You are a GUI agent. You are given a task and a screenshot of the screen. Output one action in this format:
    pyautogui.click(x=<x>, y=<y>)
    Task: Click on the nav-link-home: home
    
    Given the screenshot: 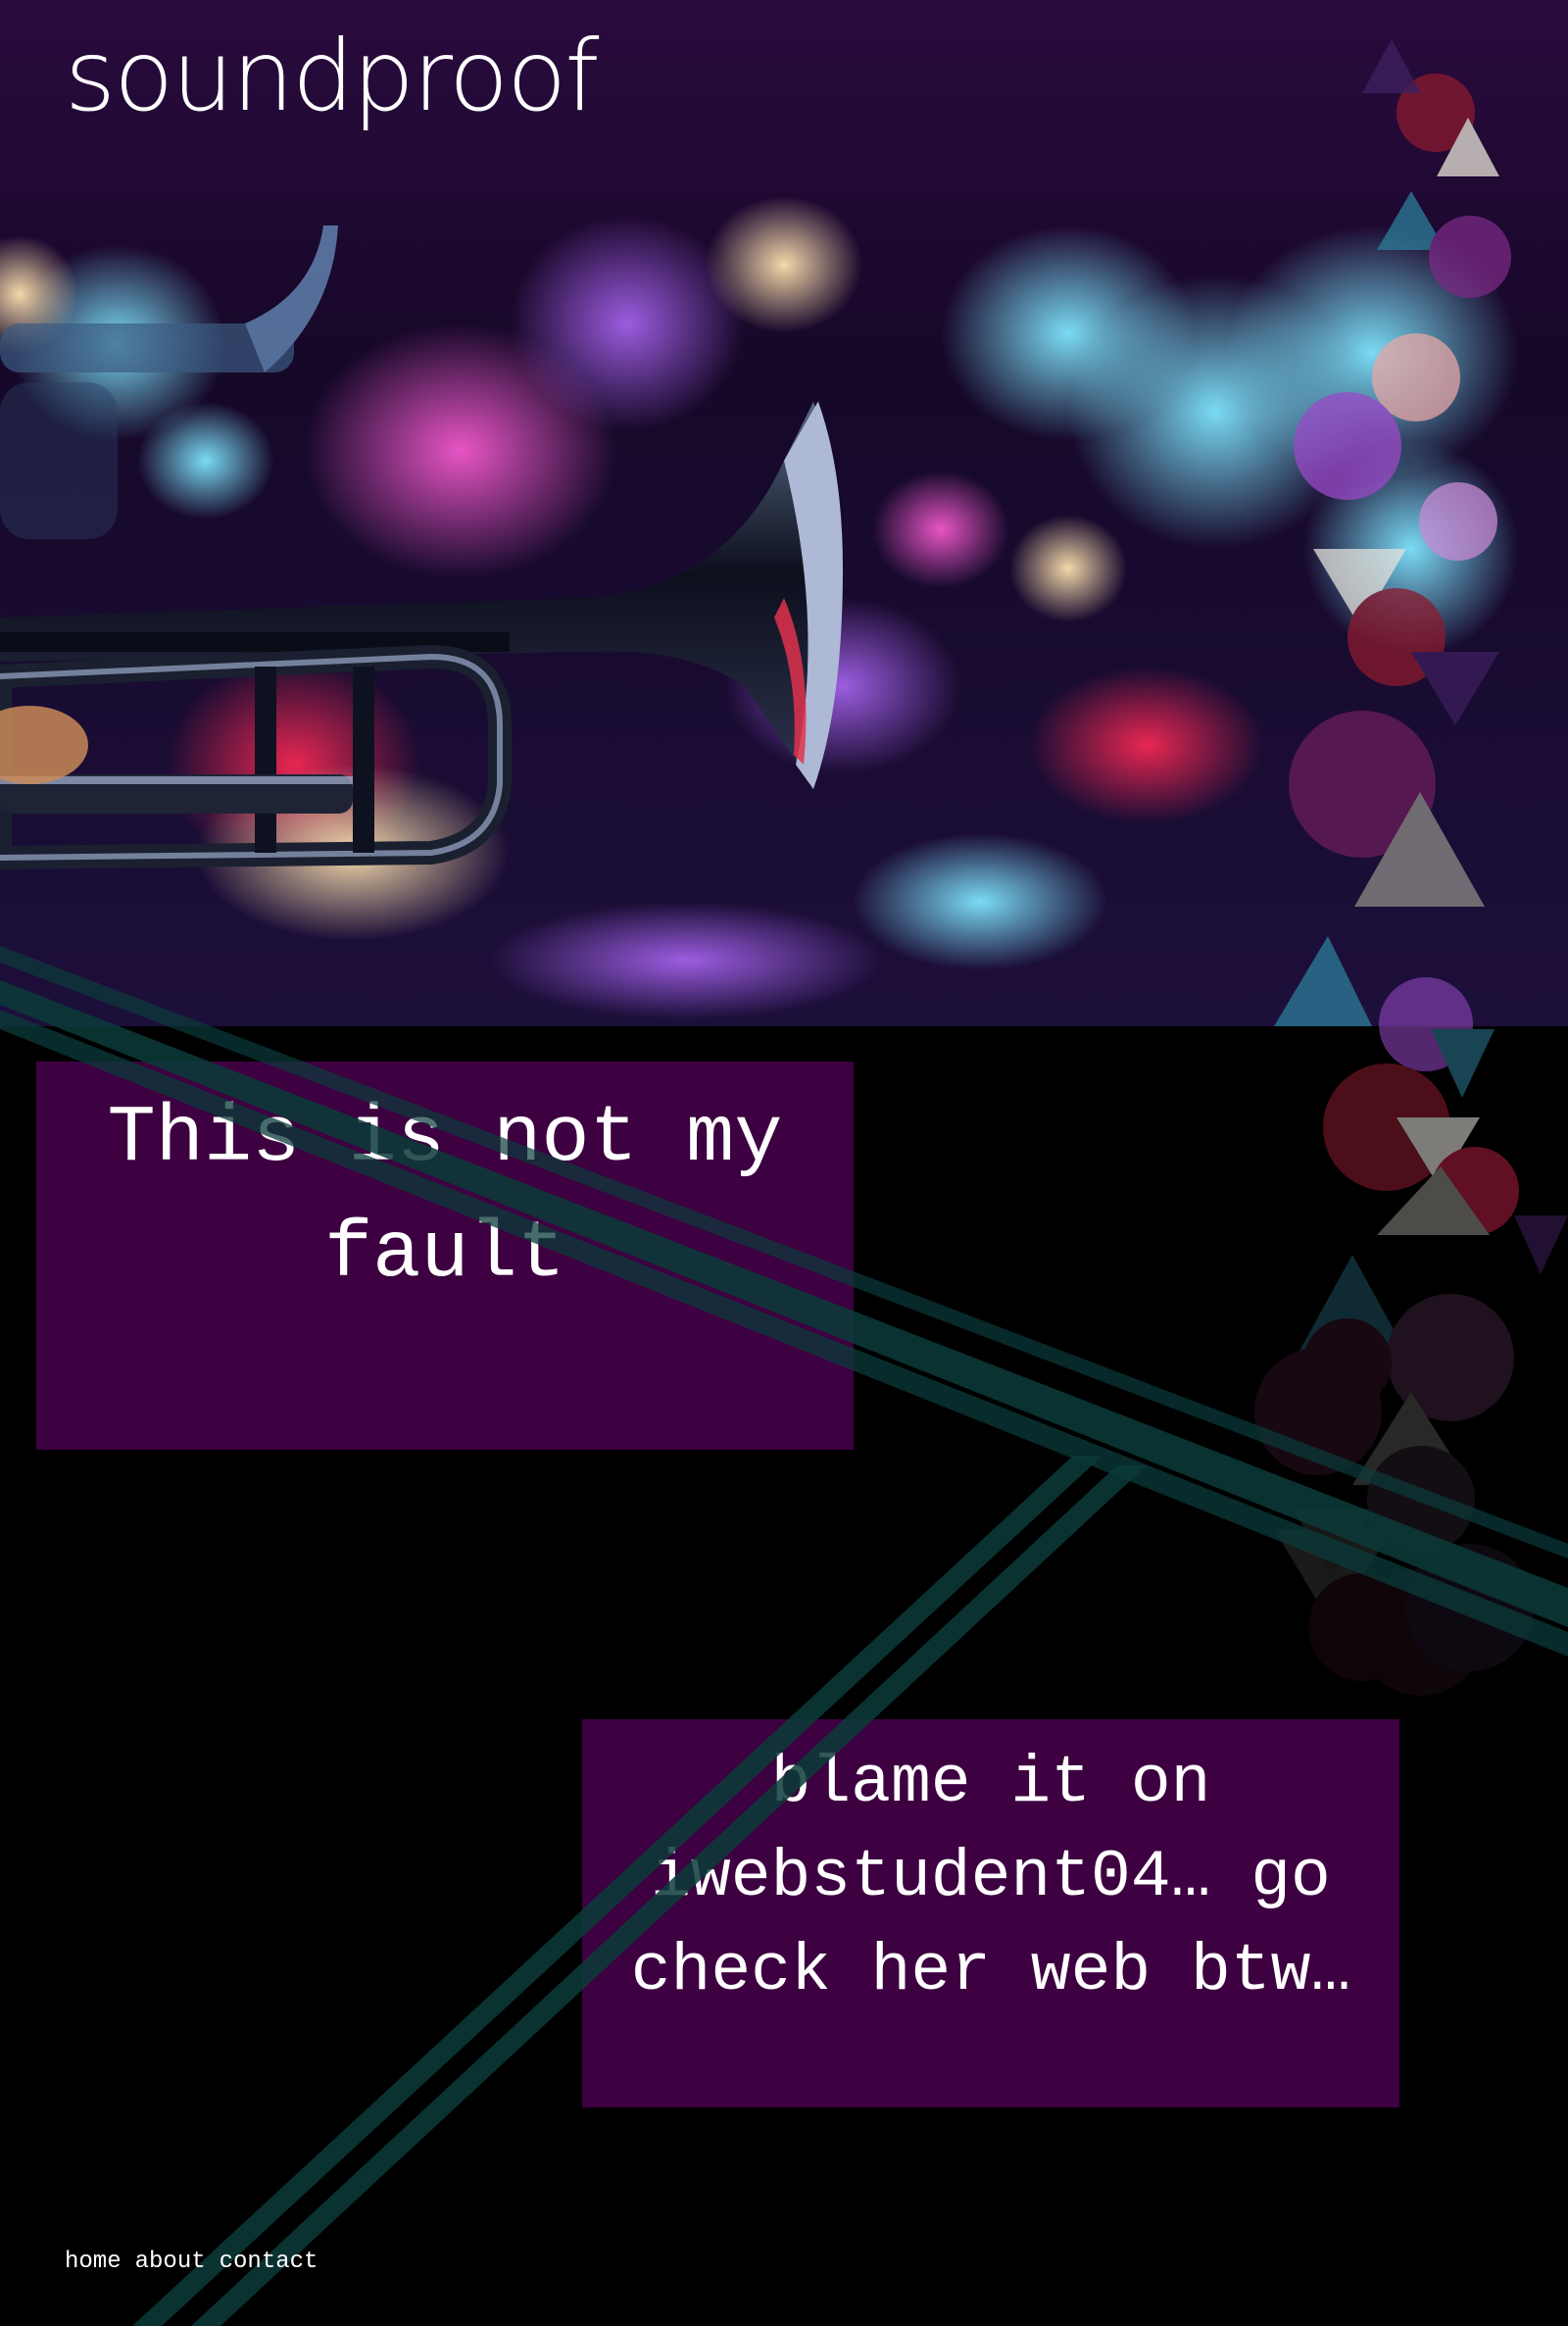 What is the action you would take?
    pyautogui.click(x=93, y=2262)
    